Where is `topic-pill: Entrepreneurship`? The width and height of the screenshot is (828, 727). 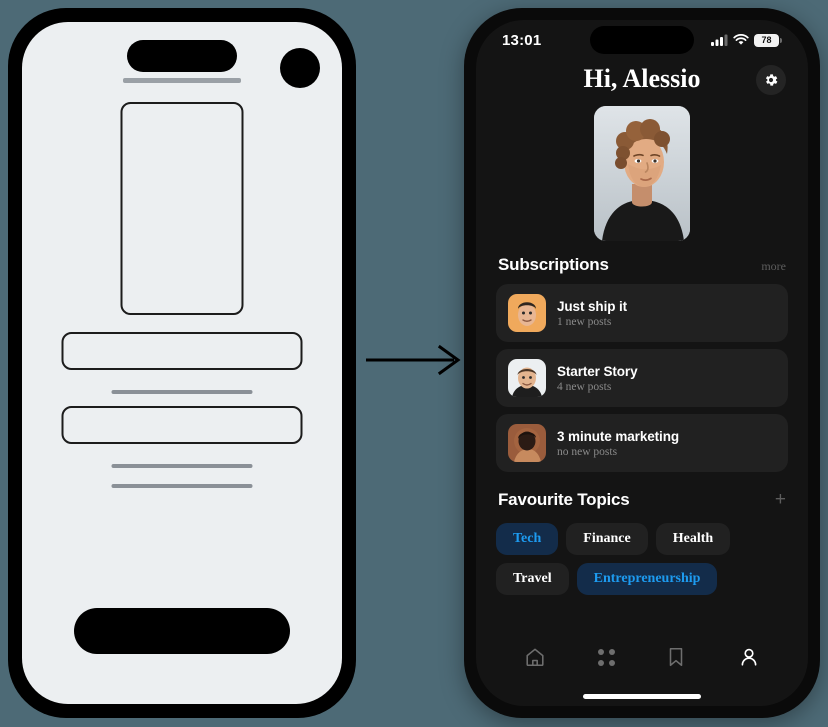
topic-pill: Entrepreneurship is located at coordinates (647, 579).